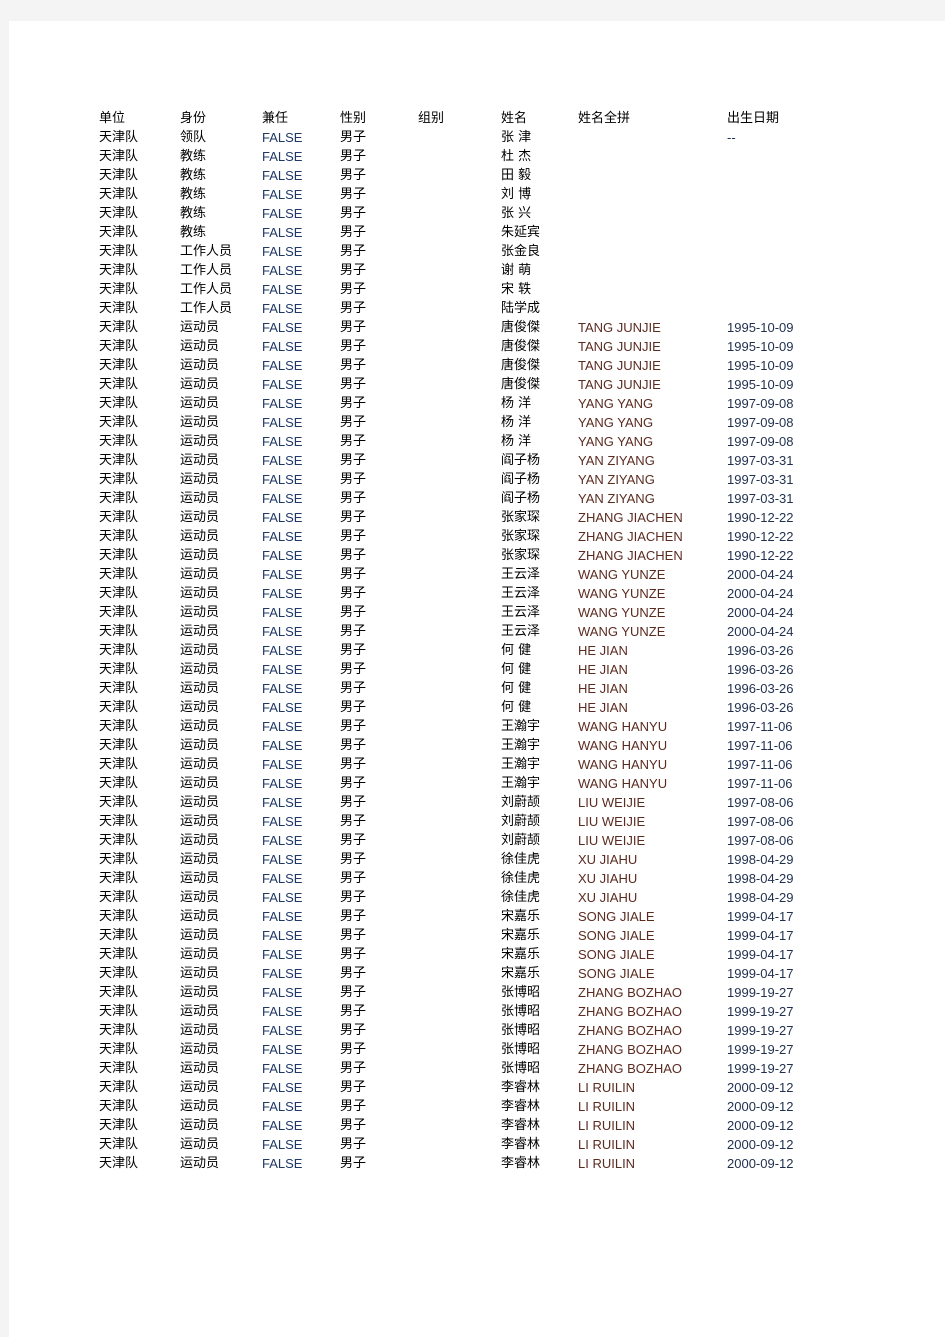 The width and height of the screenshot is (945, 1337). Describe the element at coordinates (516, 289) in the screenshot. I see `cell-name: 宋 轶` at that location.